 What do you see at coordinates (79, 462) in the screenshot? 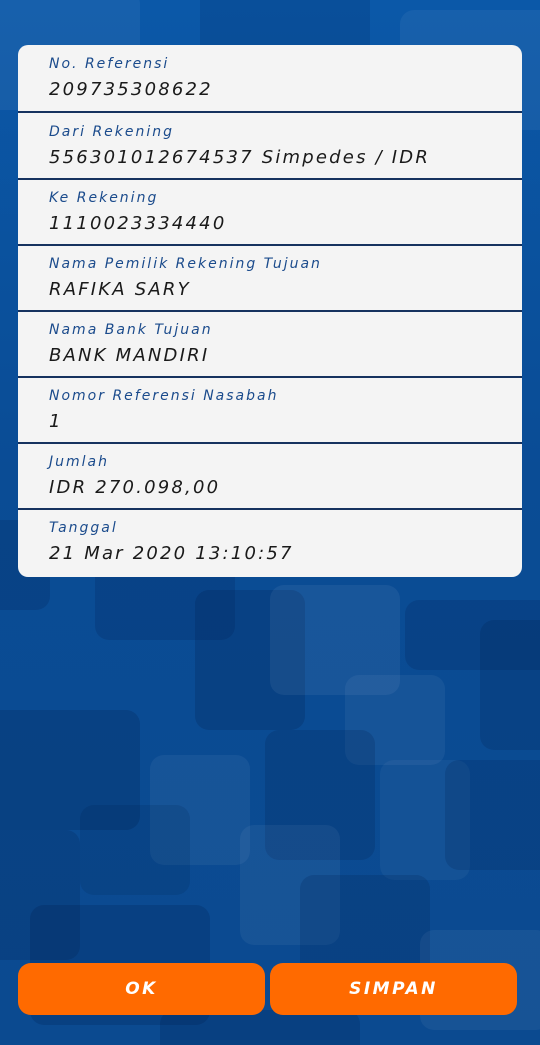
I see `detail-label: Jumlah` at bounding box center [79, 462].